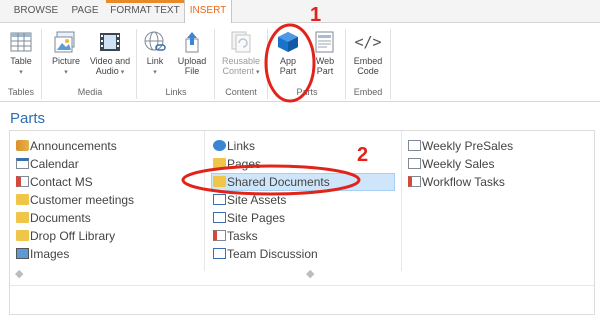 The image size is (600, 318). I want to click on parts-title: Parts, so click(28, 118).